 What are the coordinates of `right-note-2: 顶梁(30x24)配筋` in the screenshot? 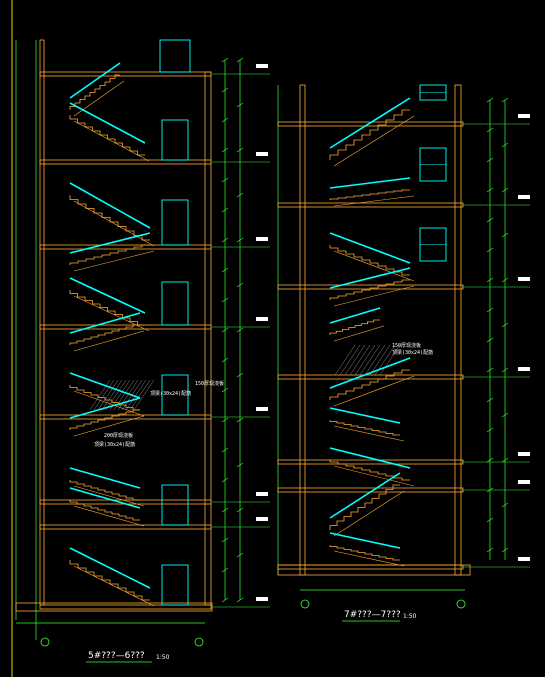 It's located at (412, 352).